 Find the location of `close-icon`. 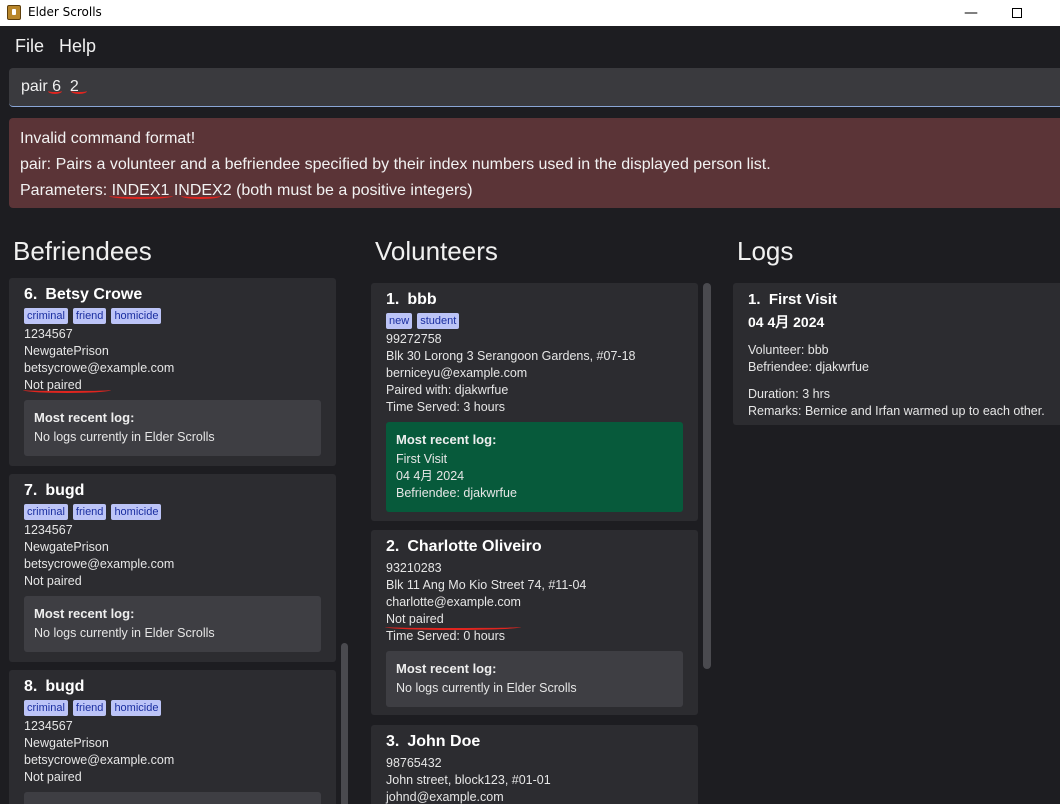

close-icon is located at coordinates (1050, 13).